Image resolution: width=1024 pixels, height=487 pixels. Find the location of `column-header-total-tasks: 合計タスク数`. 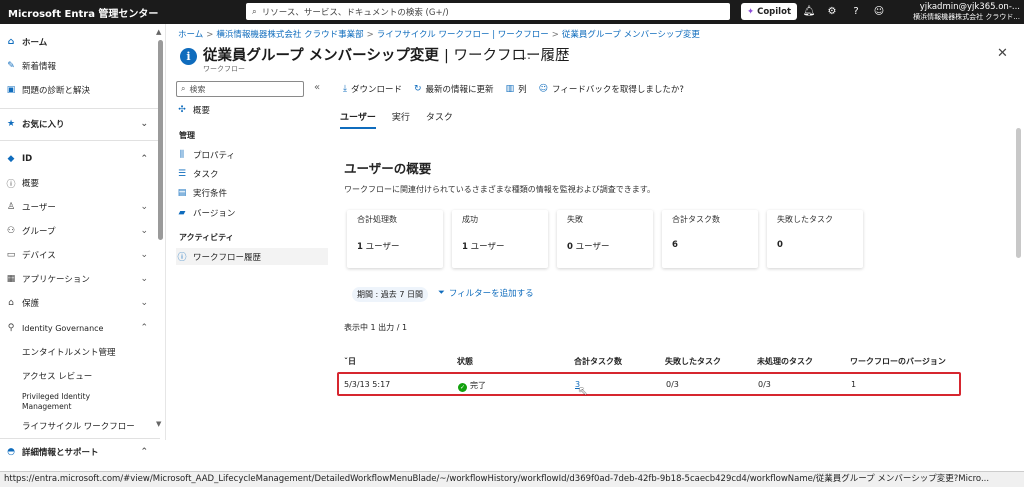

column-header-total-tasks: 合計タスク数 is located at coordinates (598, 361).